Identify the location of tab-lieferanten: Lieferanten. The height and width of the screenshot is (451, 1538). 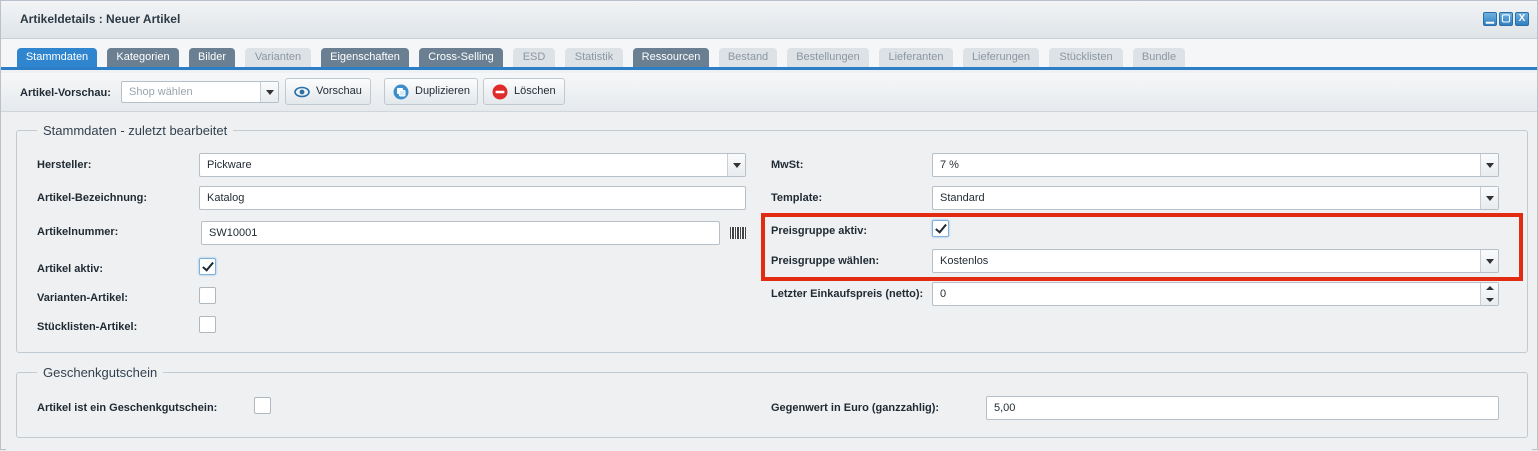
(916, 57).